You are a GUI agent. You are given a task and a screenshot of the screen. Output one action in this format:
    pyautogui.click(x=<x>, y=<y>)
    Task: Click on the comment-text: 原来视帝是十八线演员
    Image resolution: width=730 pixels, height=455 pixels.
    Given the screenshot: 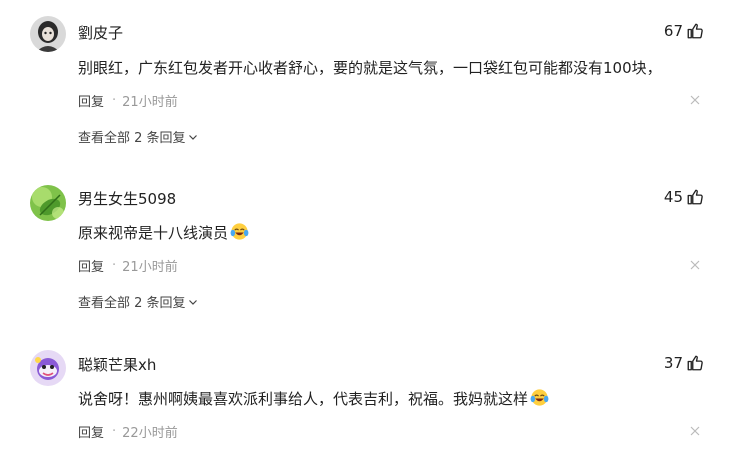 What is the action you would take?
    pyautogui.click(x=153, y=233)
    